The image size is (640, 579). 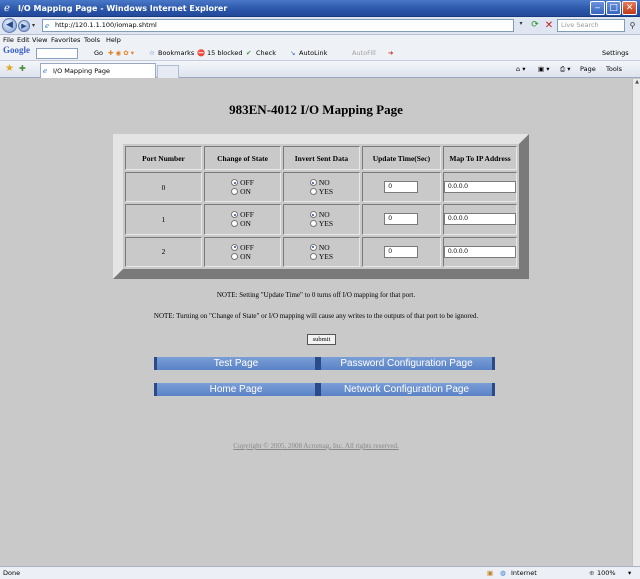 I want to click on network-config-link: Network Configuration Page, so click(x=406, y=389).